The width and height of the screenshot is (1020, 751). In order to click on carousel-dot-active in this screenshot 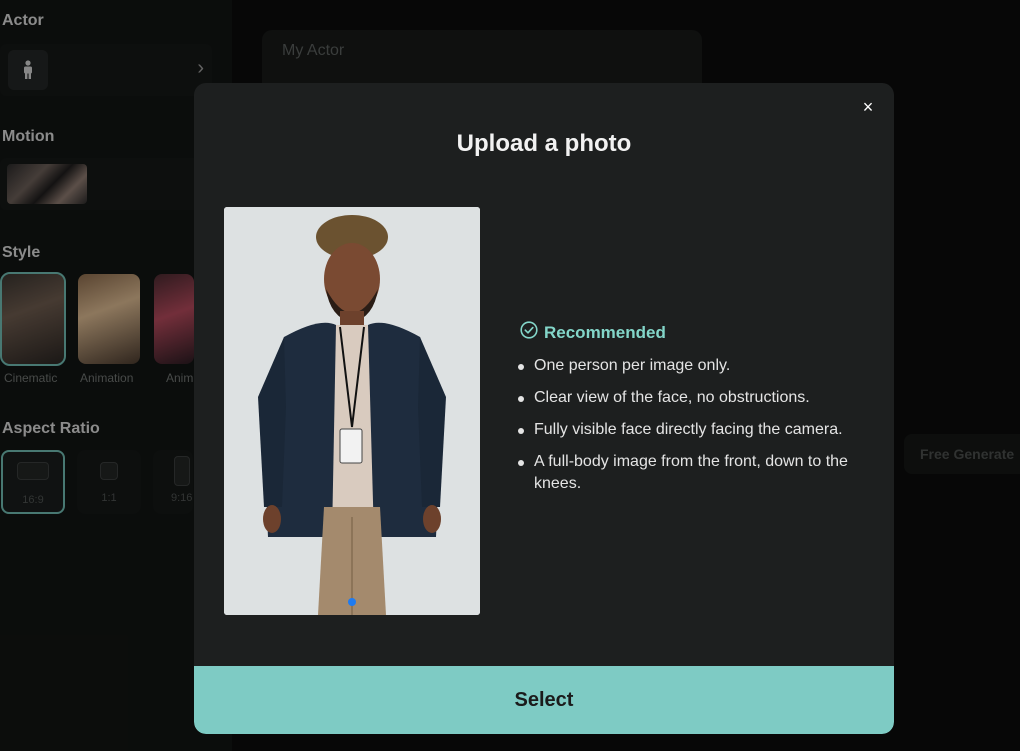, I will do `click(352, 602)`.